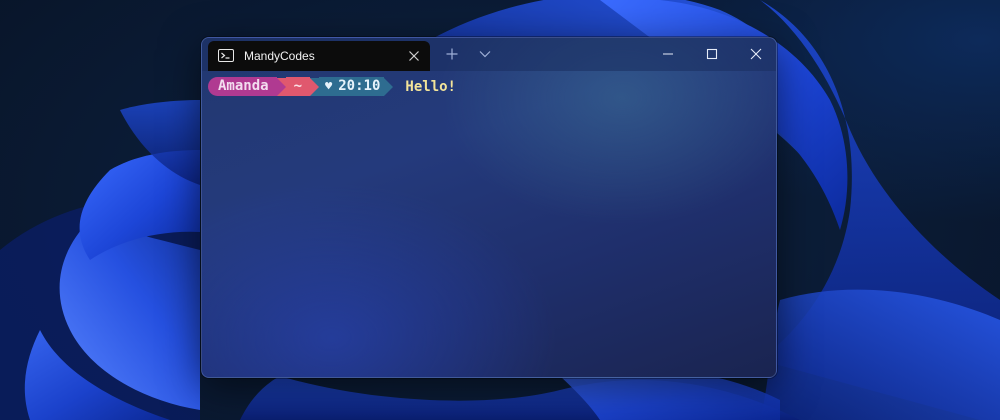 The height and width of the screenshot is (420, 1000). I want to click on prompt-time: 20:10, so click(359, 86).